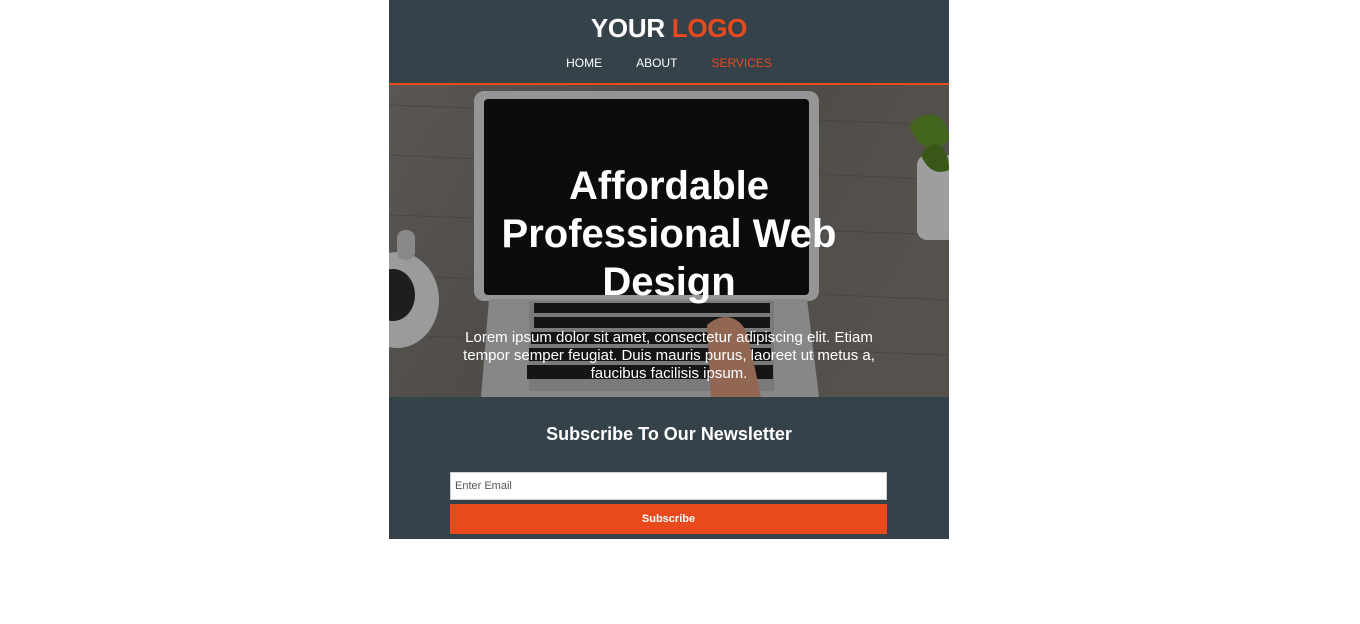 This screenshot has height=624, width=1360. I want to click on email-input, so click(668, 486).